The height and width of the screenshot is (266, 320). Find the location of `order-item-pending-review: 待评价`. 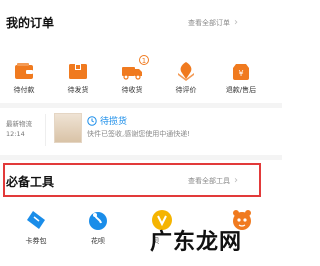

order-item-pending-review: 待评价 is located at coordinates (186, 77).